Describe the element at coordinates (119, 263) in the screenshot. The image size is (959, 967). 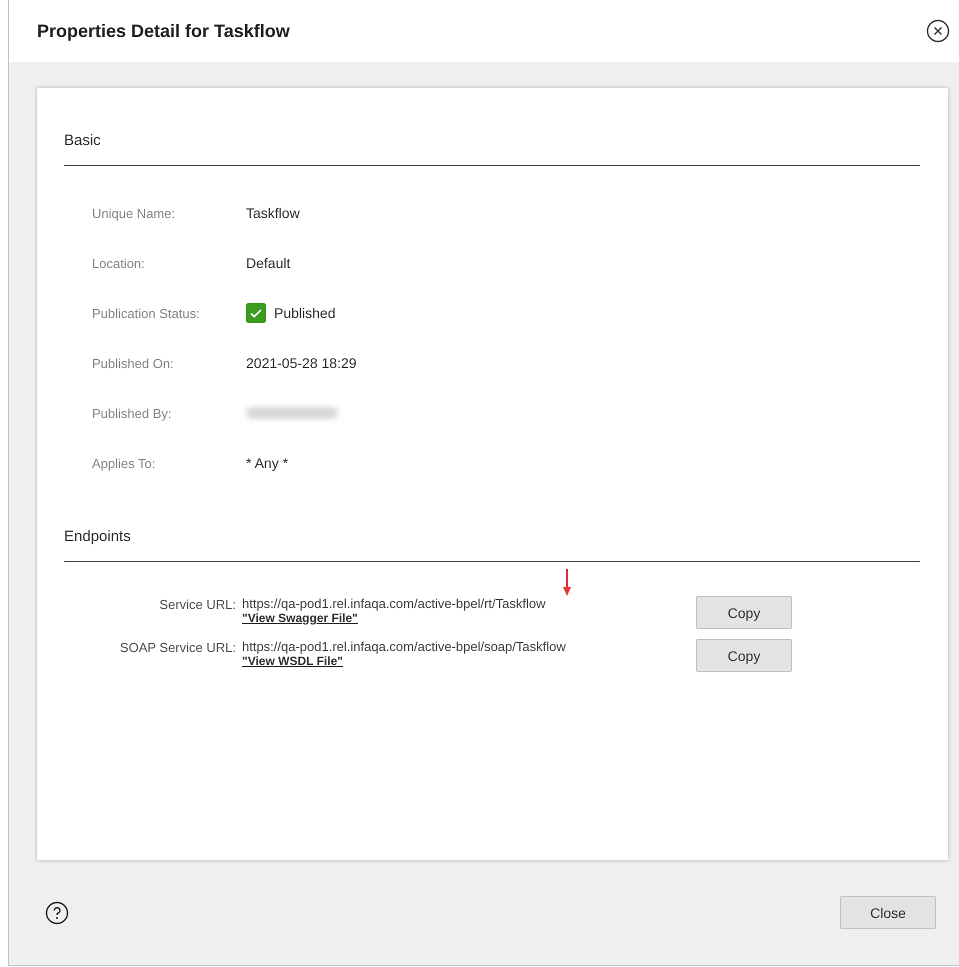
I see `property-label: Location:` at that location.